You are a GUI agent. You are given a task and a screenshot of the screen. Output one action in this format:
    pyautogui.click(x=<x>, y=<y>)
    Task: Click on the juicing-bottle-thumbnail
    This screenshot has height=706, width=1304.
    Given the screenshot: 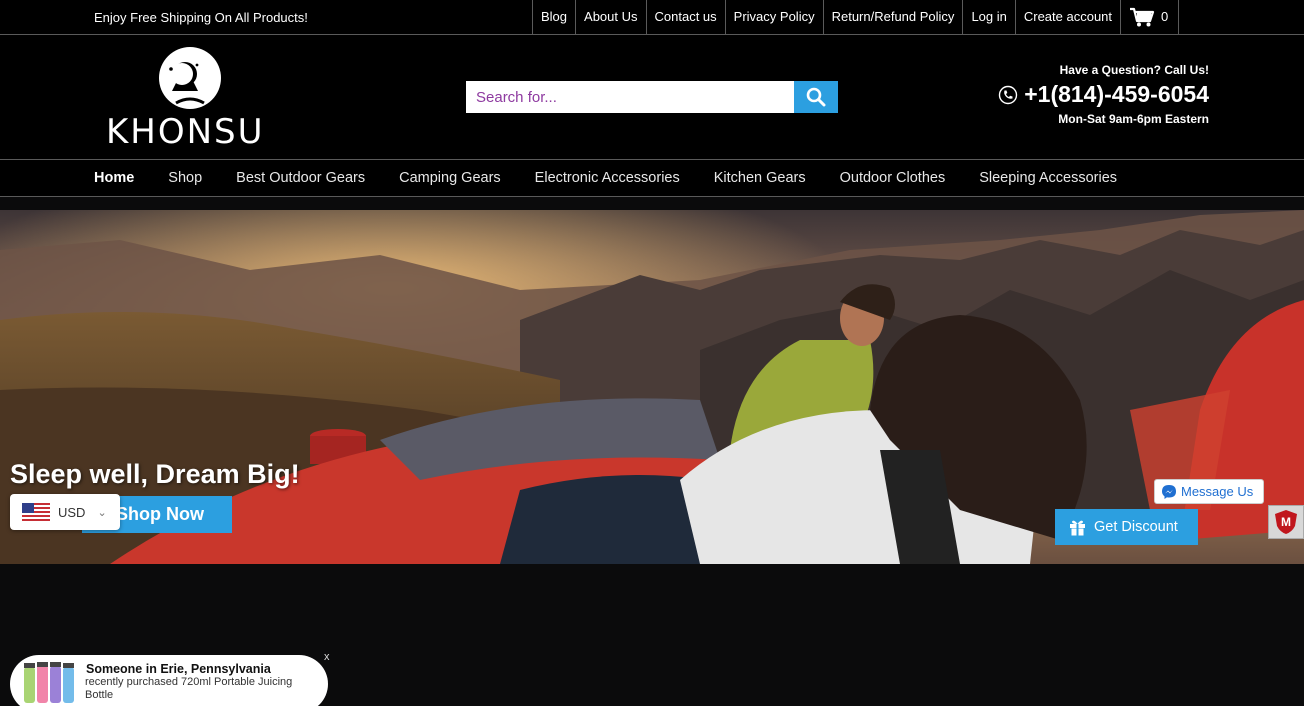 What is the action you would take?
    pyautogui.click(x=49, y=682)
    